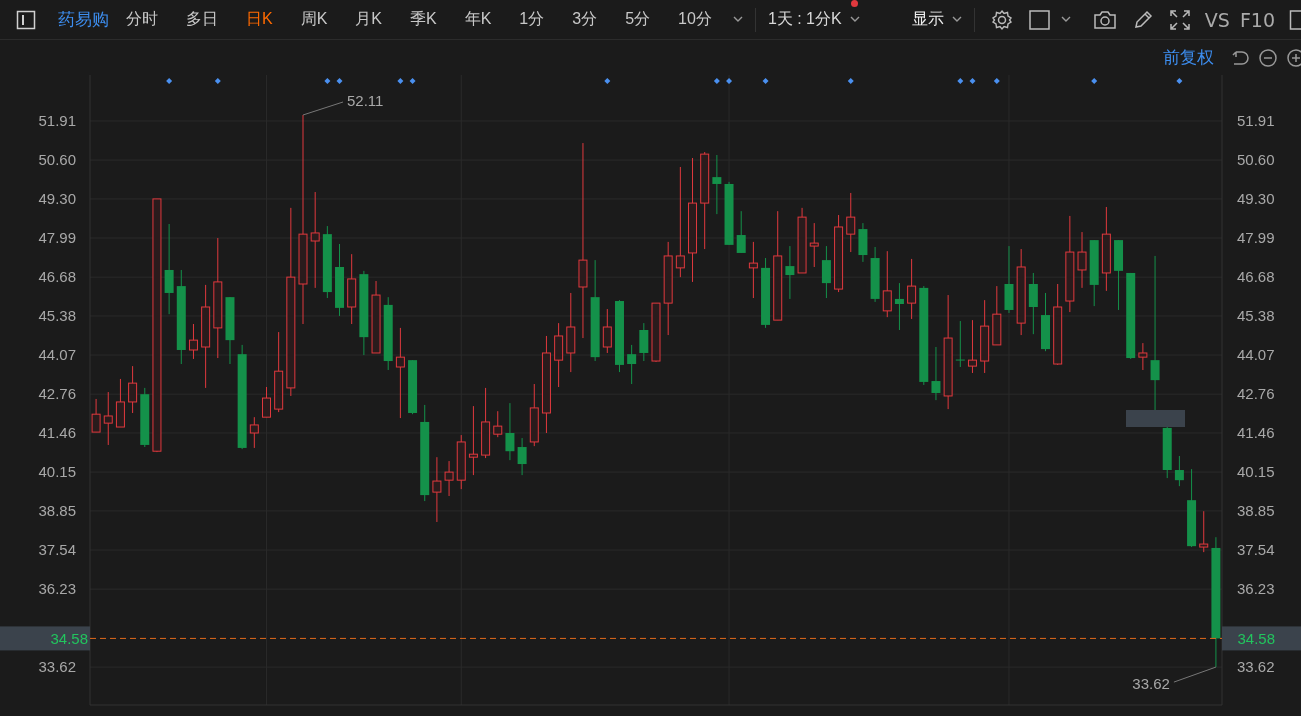 The width and height of the screenshot is (1301, 716). I want to click on crosshair-tag, so click(1155, 418).